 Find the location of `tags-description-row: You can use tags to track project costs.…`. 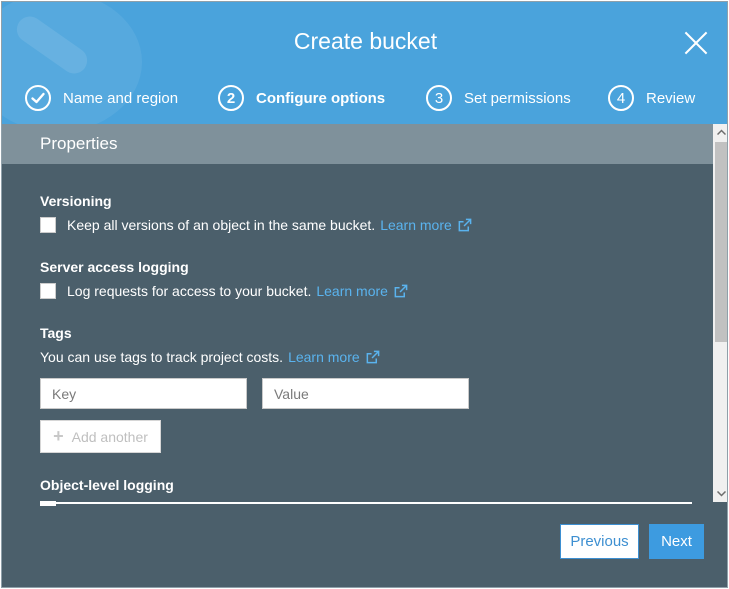

tags-description-row: You can use tags to track project costs.… is located at coordinates (210, 357).